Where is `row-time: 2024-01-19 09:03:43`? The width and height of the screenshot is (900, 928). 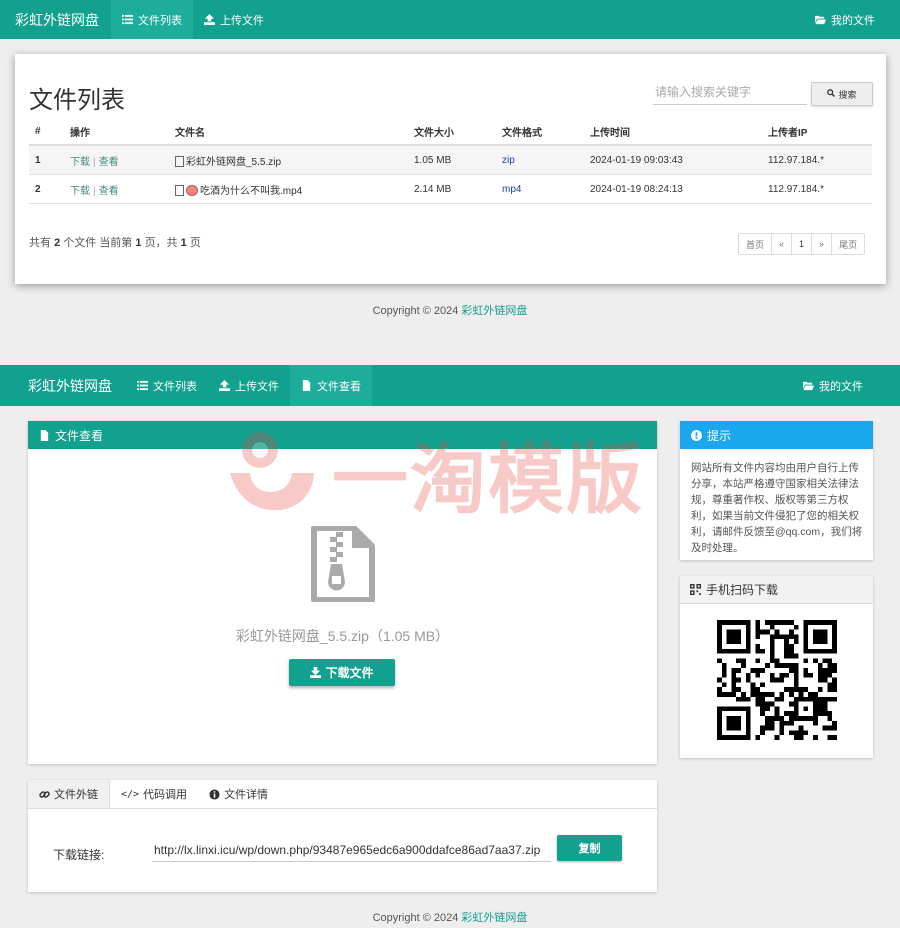 row-time: 2024-01-19 09:03:43 is located at coordinates (673, 160).